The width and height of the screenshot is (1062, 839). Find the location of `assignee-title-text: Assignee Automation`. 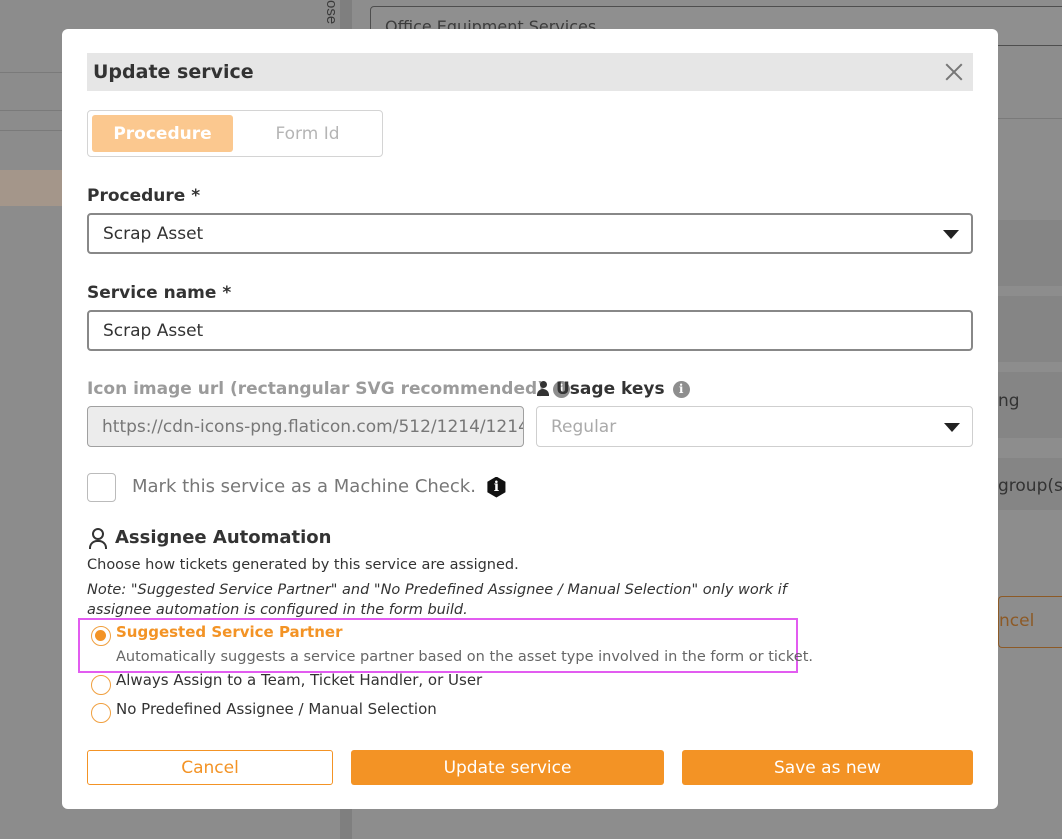

assignee-title-text: Assignee Automation is located at coordinates (223, 537).